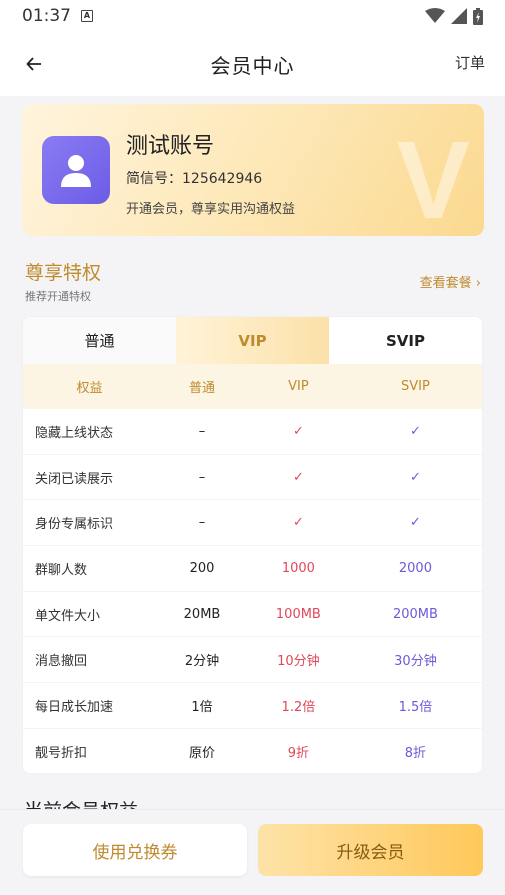 Image resolution: width=505 pixels, height=895 pixels. I want to click on tab-svip: SVIP, so click(405, 340).